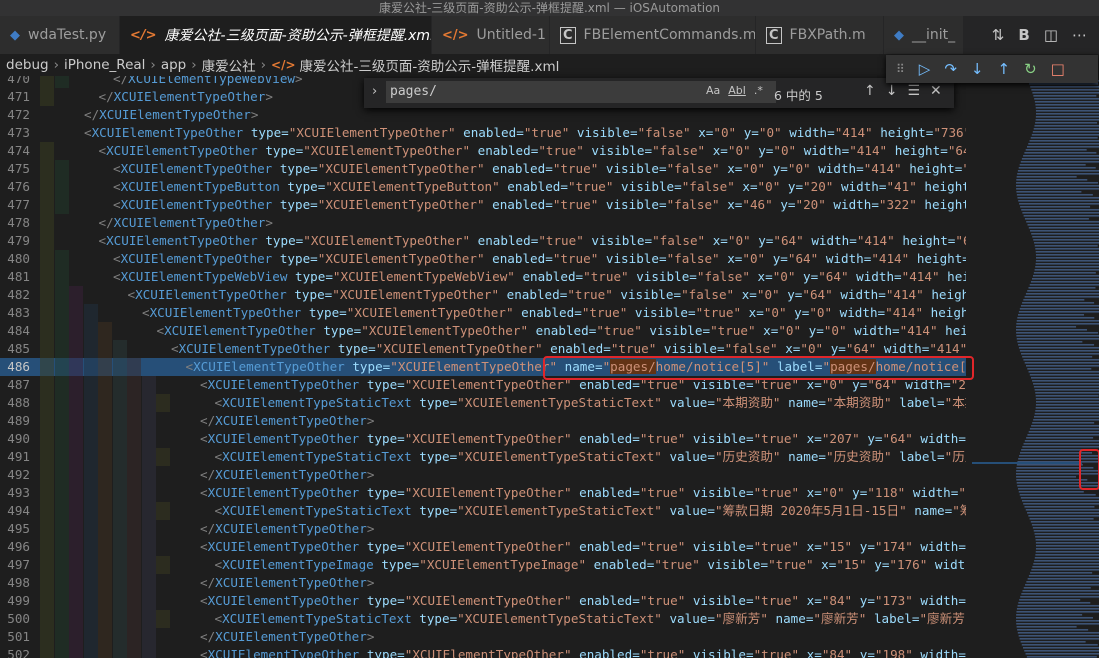 The width and height of the screenshot is (1099, 658). I want to click on code-token: XCUIElementTypeOther, so click(196, 258).